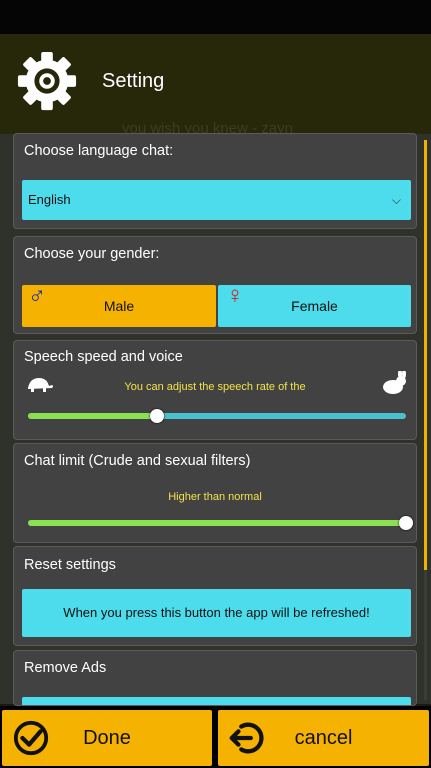 The width and height of the screenshot is (431, 768). Describe the element at coordinates (396, 200) in the screenshot. I see `chevron-down-icon: ⌵` at that location.